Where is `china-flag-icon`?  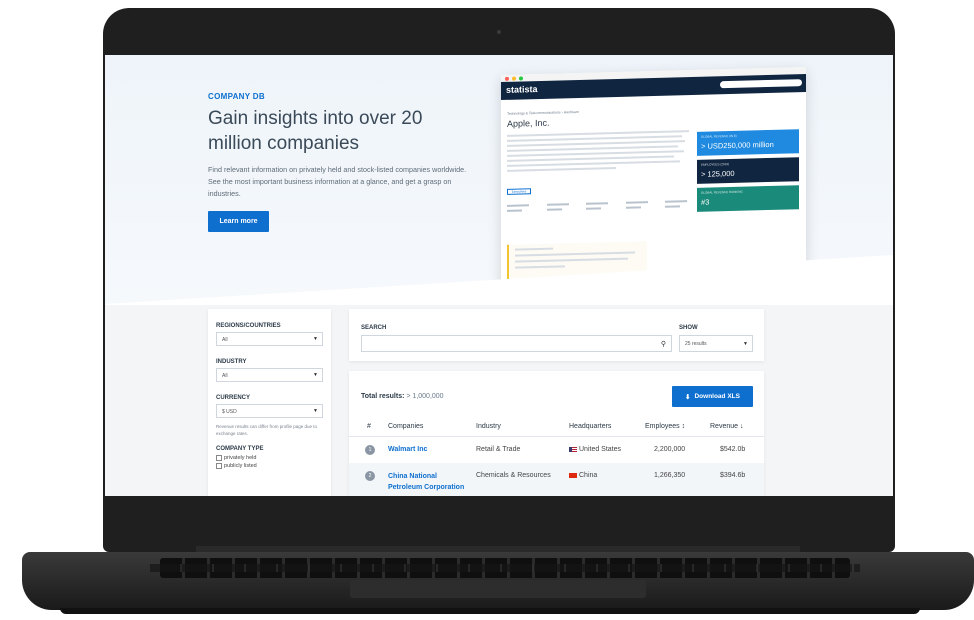
china-flag-icon is located at coordinates (573, 475).